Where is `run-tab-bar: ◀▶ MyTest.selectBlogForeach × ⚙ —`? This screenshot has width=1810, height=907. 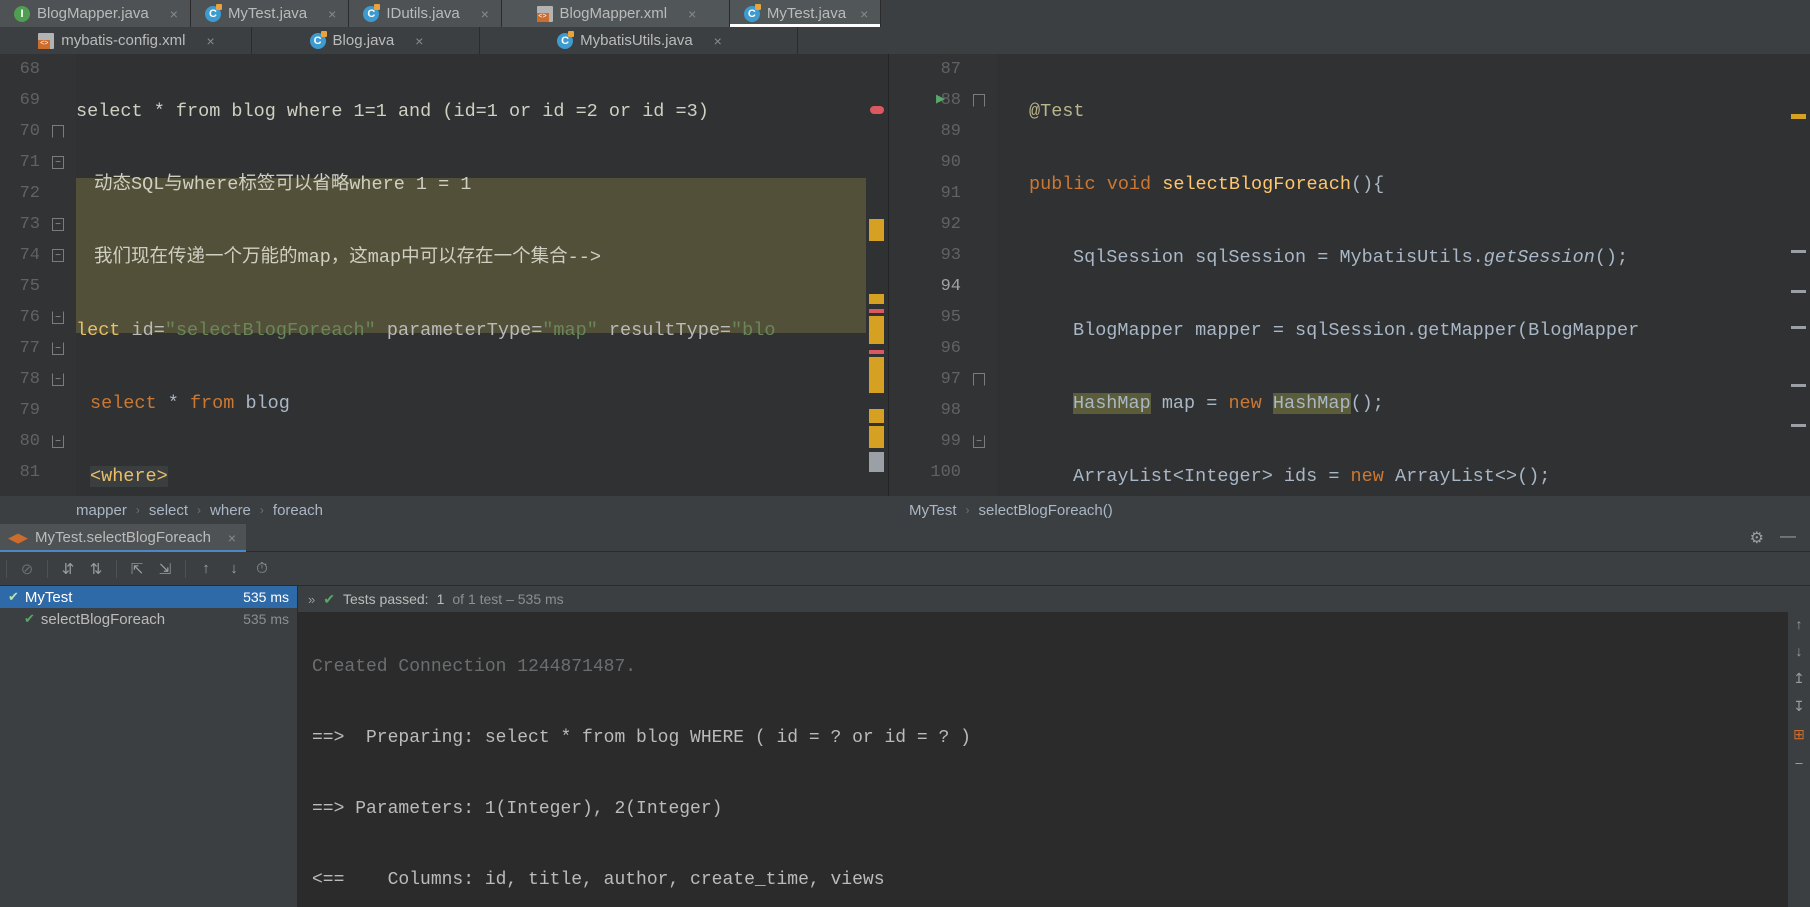
run-tab-bar: ◀▶ MyTest.selectBlogForeach × ⚙ — is located at coordinates (905, 538).